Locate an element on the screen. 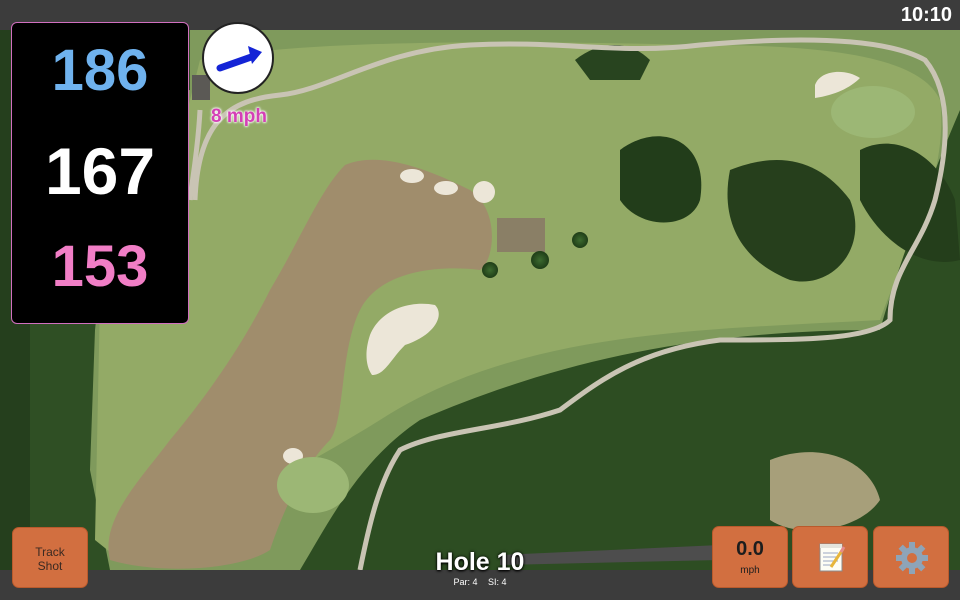 The height and width of the screenshot is (600, 960). distance-panel: 186 167 153 is located at coordinates (100, 173).